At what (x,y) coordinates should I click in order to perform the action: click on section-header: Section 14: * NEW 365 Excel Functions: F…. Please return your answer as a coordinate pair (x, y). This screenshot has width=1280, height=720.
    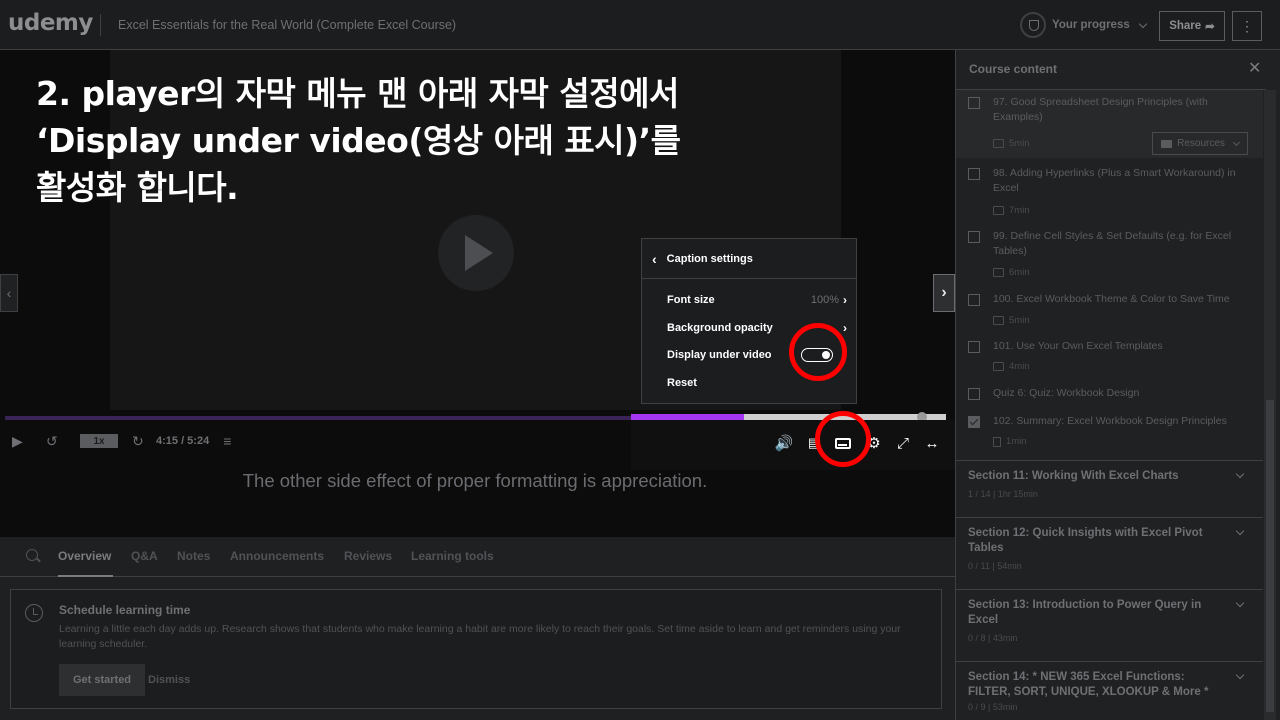
    Looking at the image, I should click on (1109, 690).